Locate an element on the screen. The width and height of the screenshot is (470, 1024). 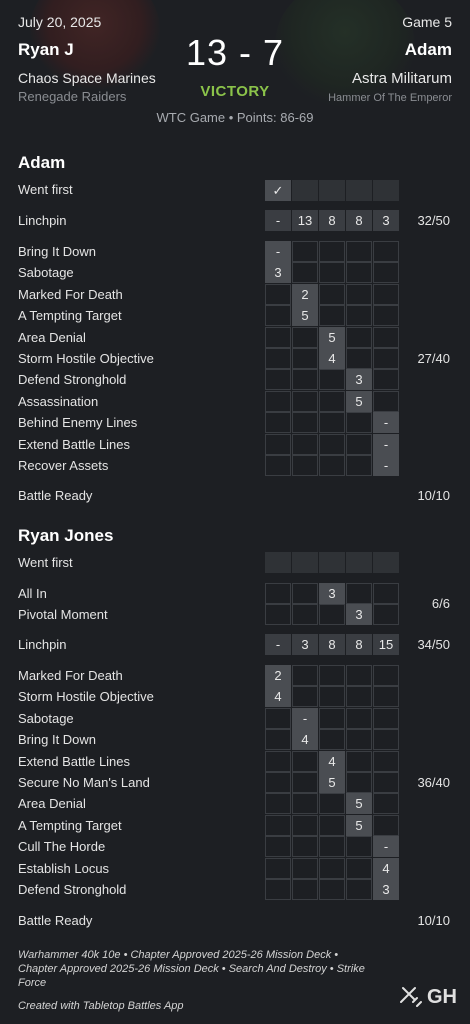
check-icon: ✓ is located at coordinates (278, 190).